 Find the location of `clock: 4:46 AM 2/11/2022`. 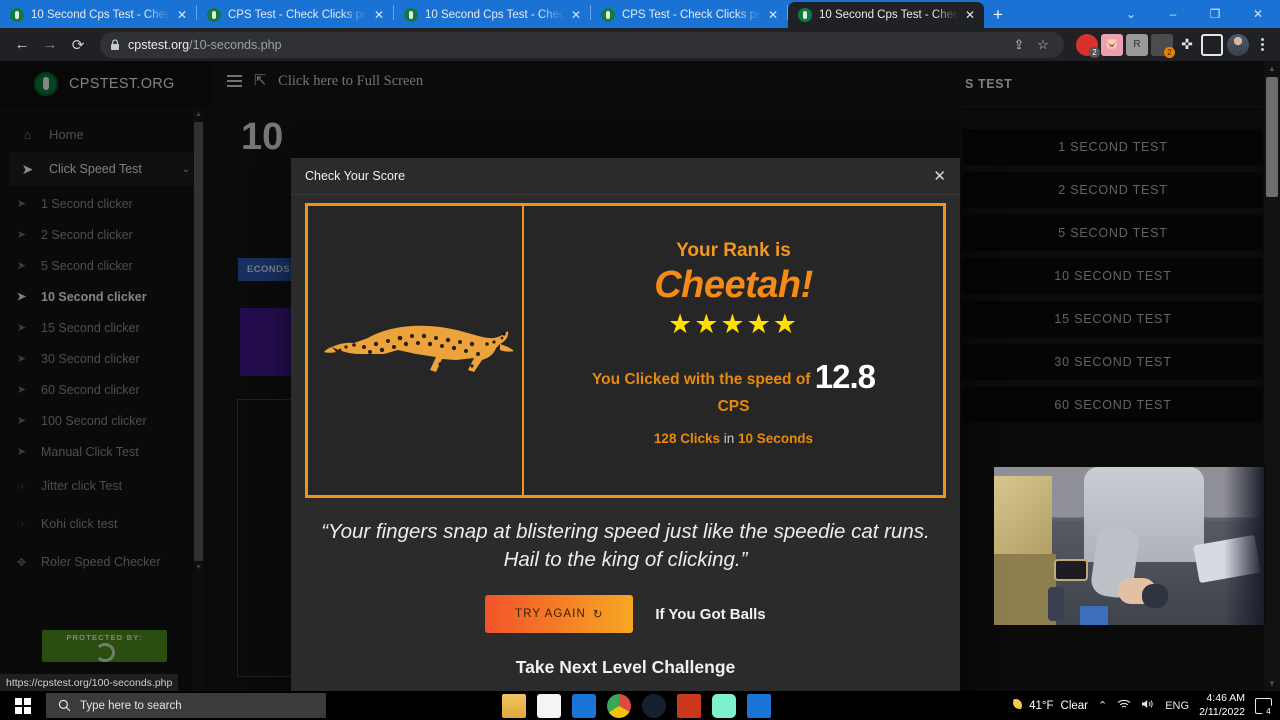

clock: 4:46 AM 2/11/2022 is located at coordinates (1222, 705).